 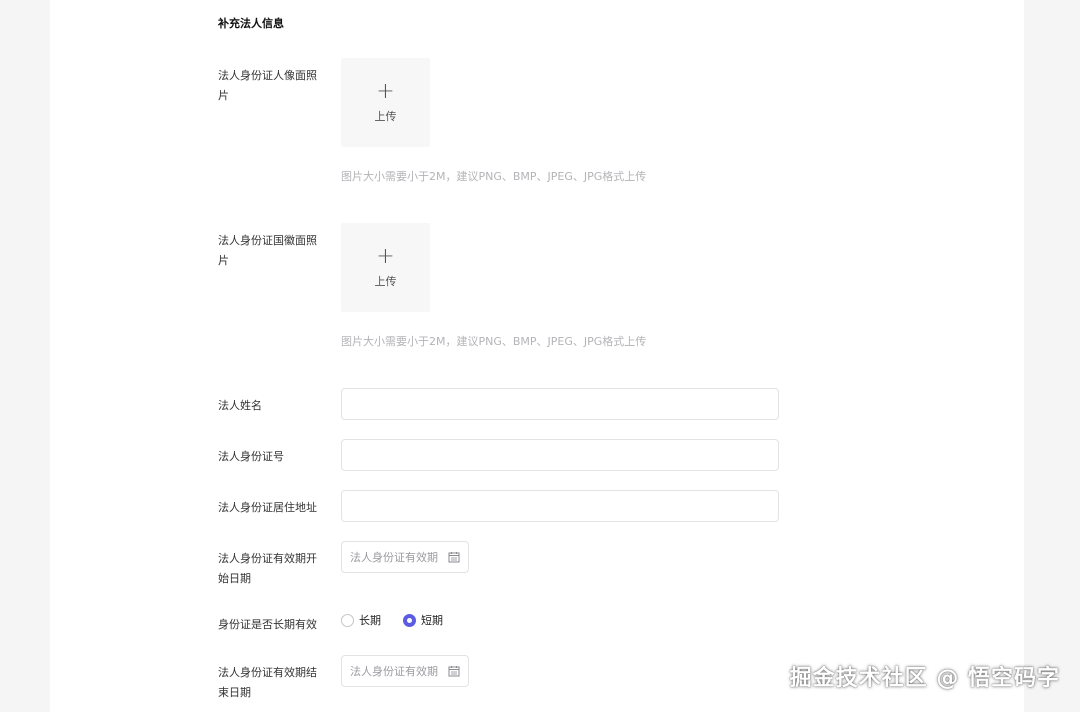 What do you see at coordinates (560, 404) in the screenshot?
I see `name-input` at bounding box center [560, 404].